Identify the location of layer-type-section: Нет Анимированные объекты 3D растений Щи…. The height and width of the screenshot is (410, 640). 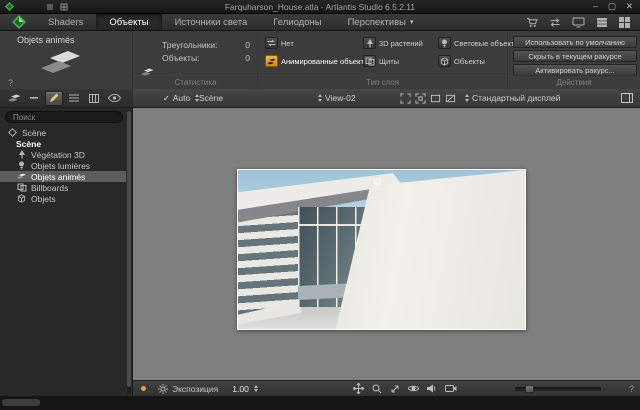
(388, 60).